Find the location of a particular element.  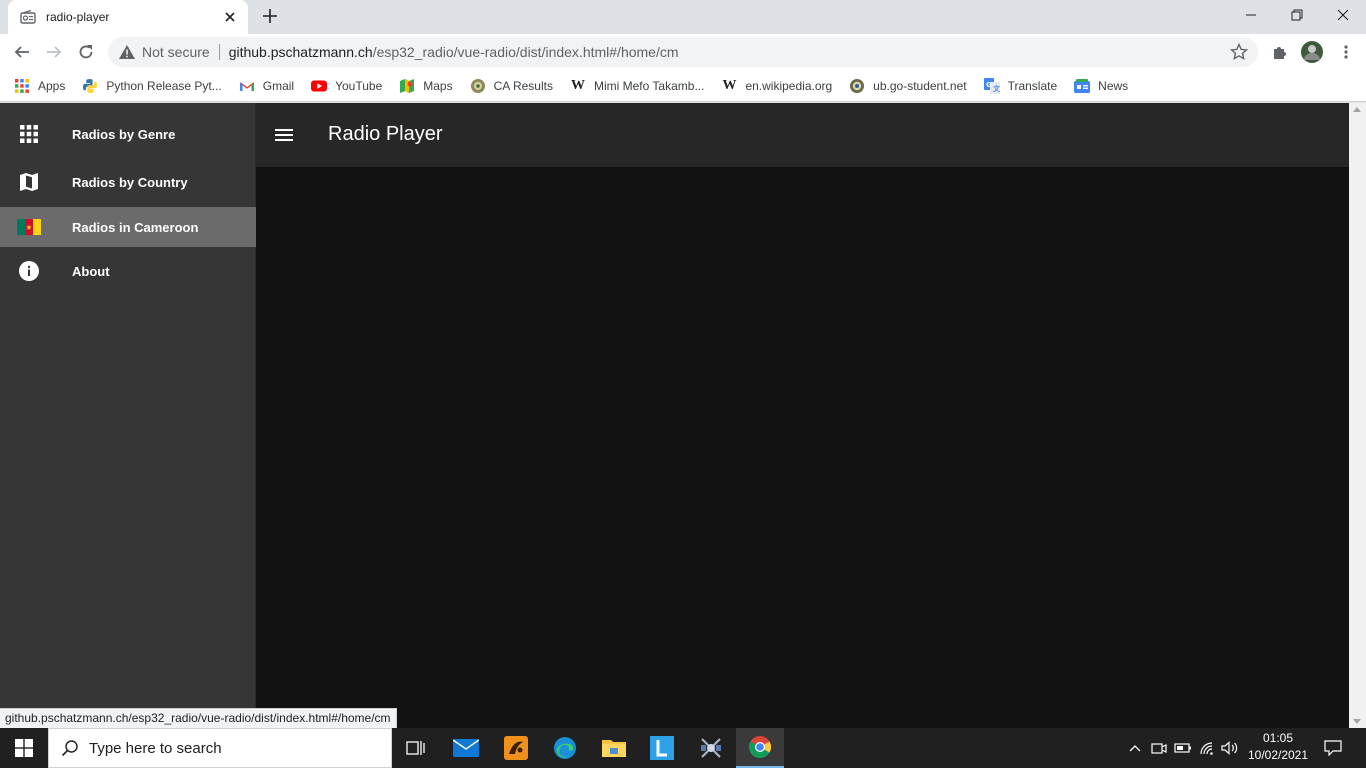

star-icon is located at coordinates (1239, 51).